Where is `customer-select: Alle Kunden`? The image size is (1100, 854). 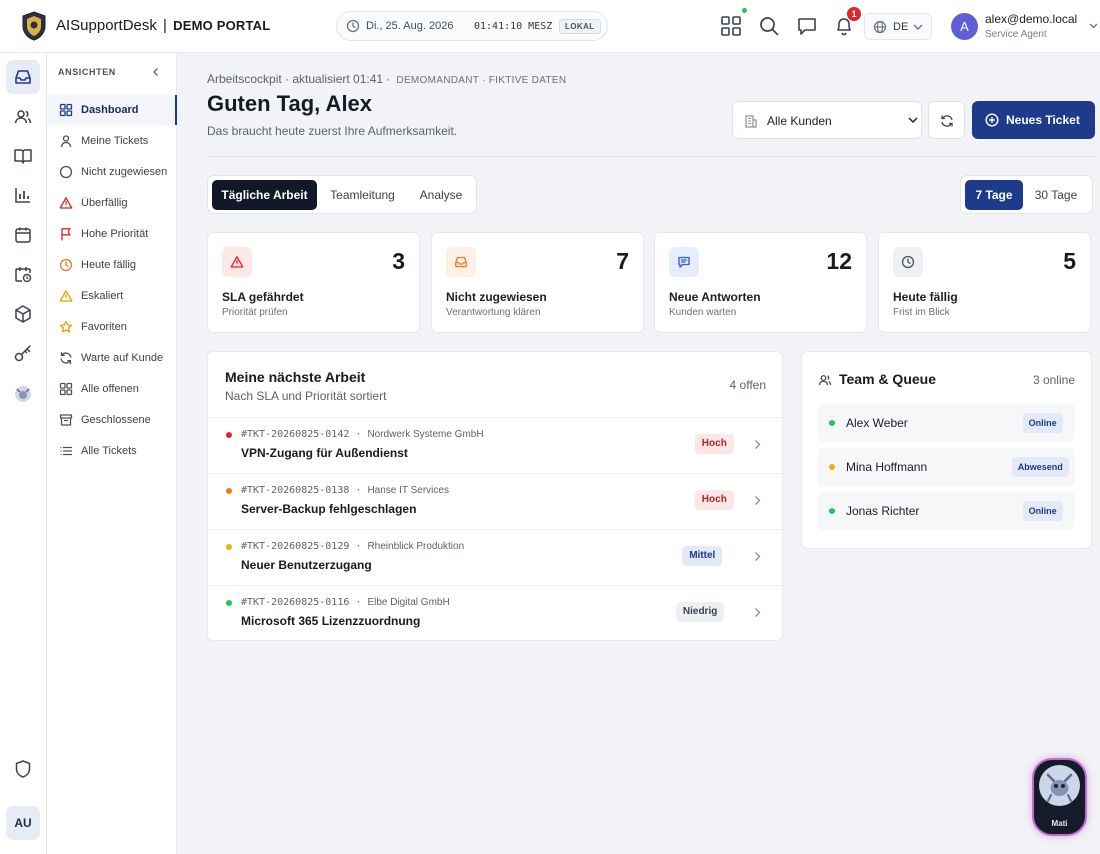 customer-select: Alle Kunden is located at coordinates (827, 120).